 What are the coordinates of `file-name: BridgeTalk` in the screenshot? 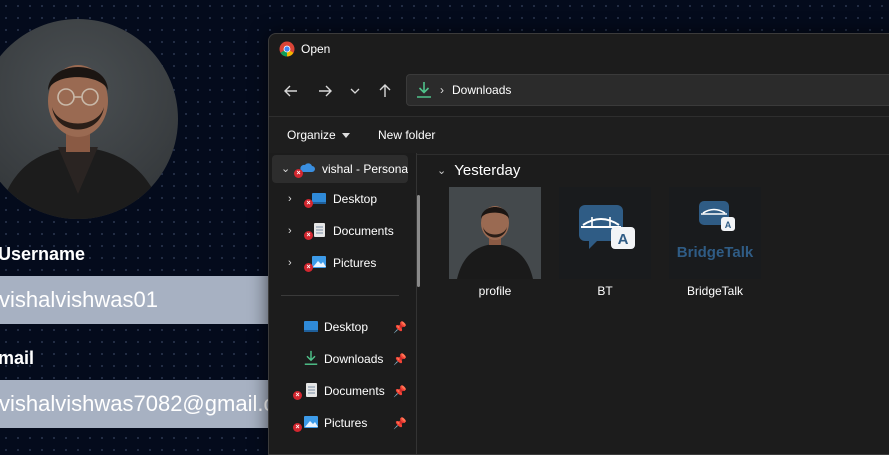 It's located at (715, 291).